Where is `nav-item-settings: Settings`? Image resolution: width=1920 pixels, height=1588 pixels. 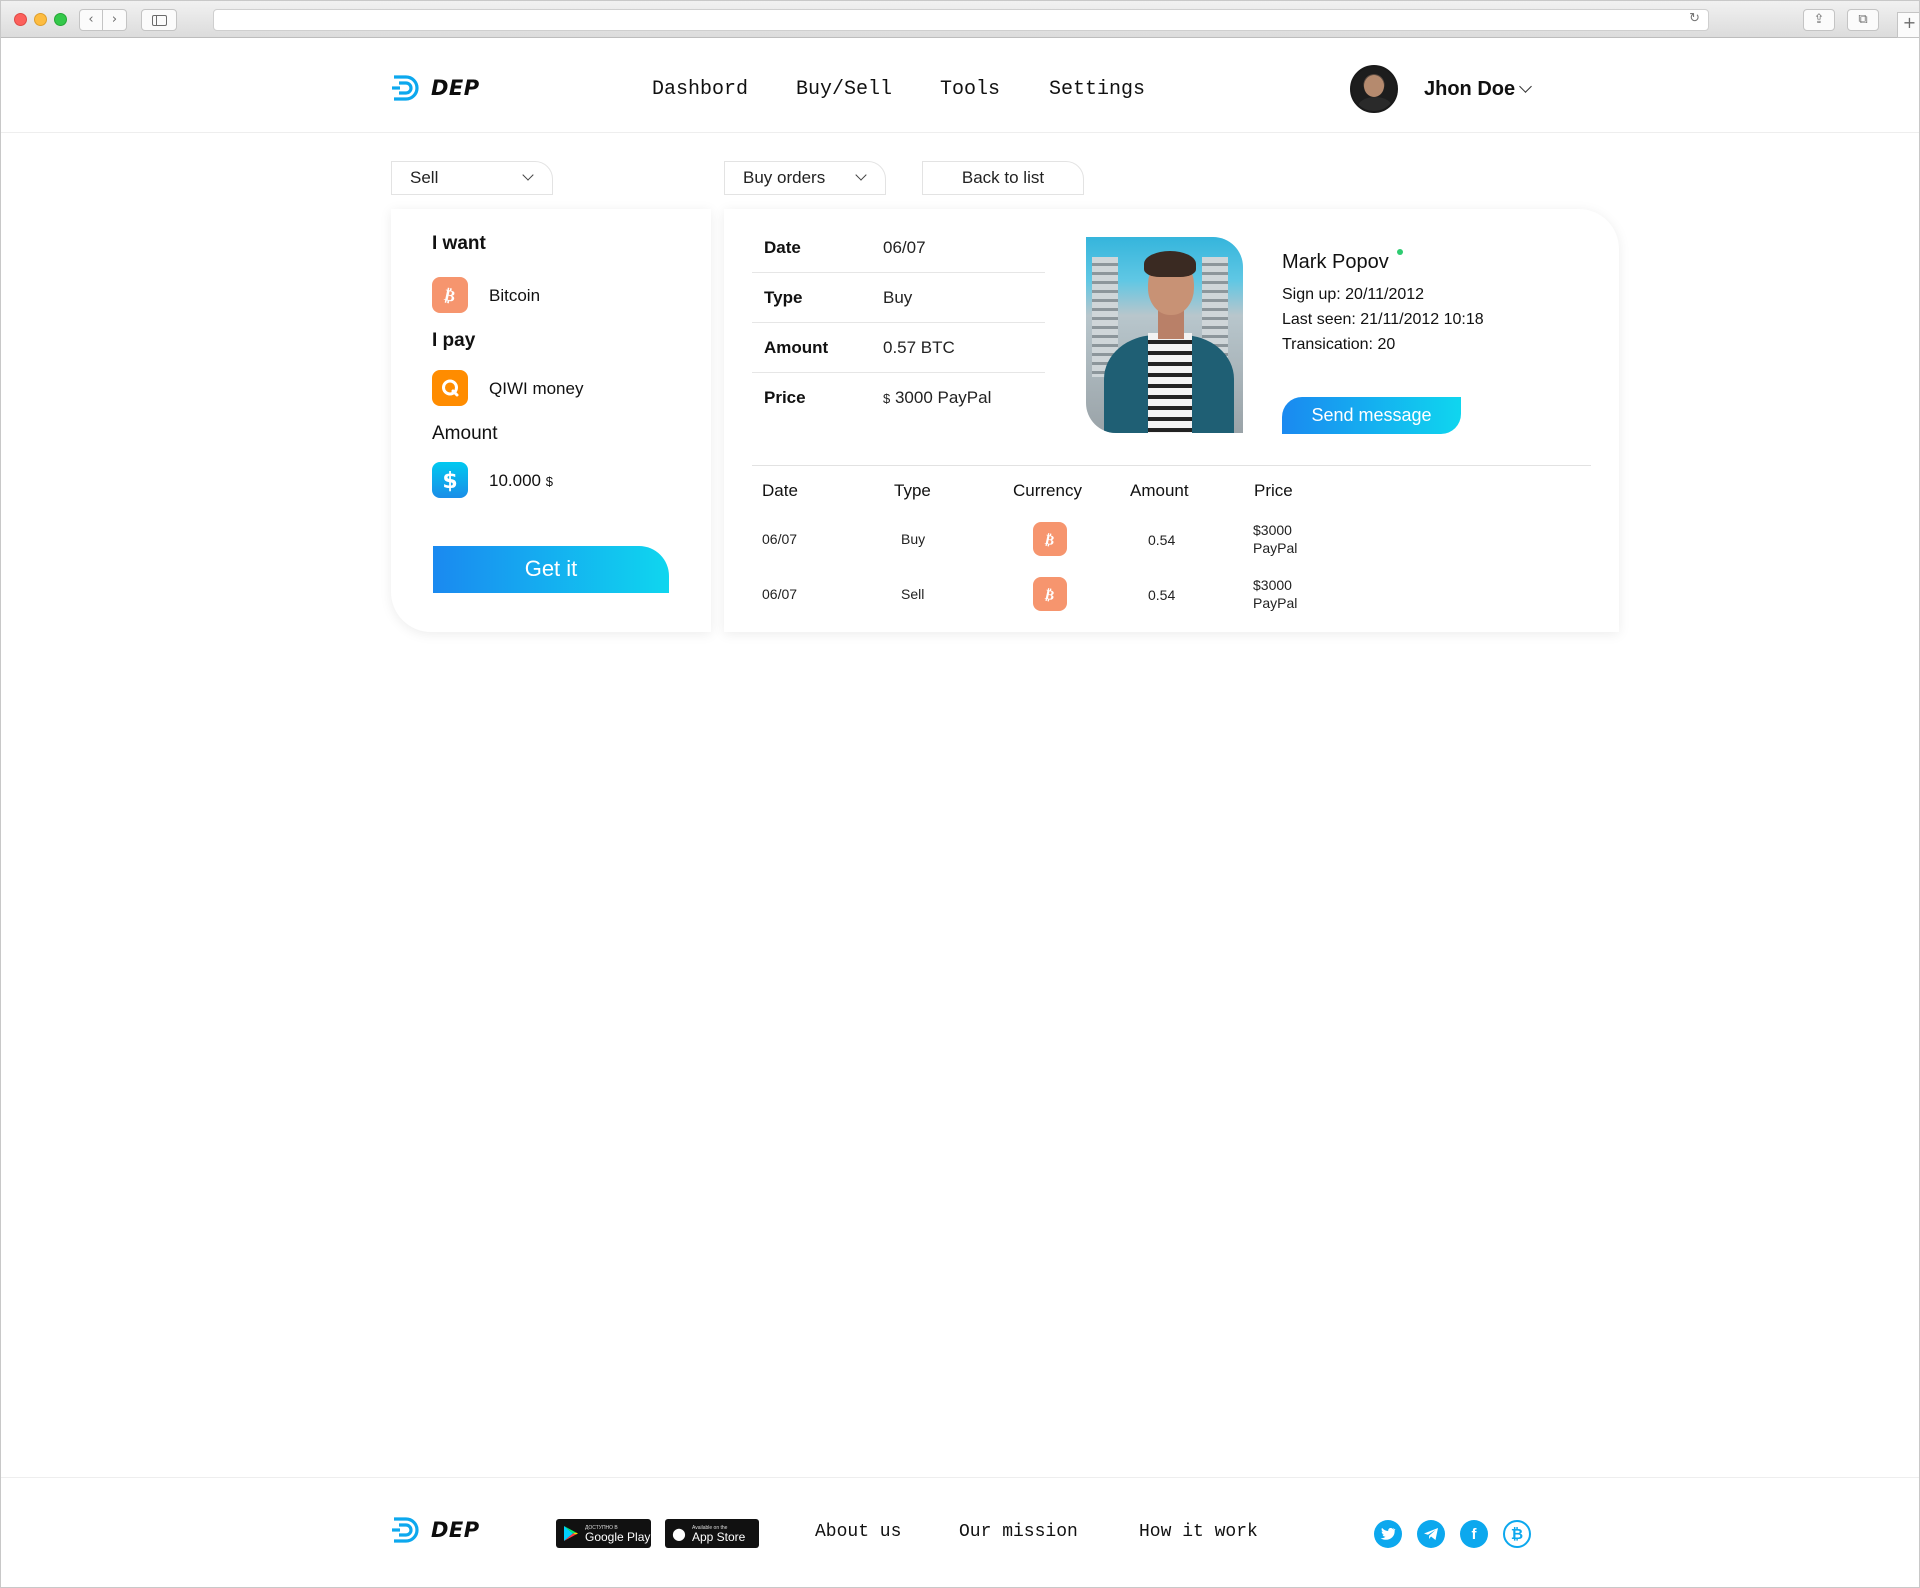 nav-item-settings: Settings is located at coordinates (1097, 89).